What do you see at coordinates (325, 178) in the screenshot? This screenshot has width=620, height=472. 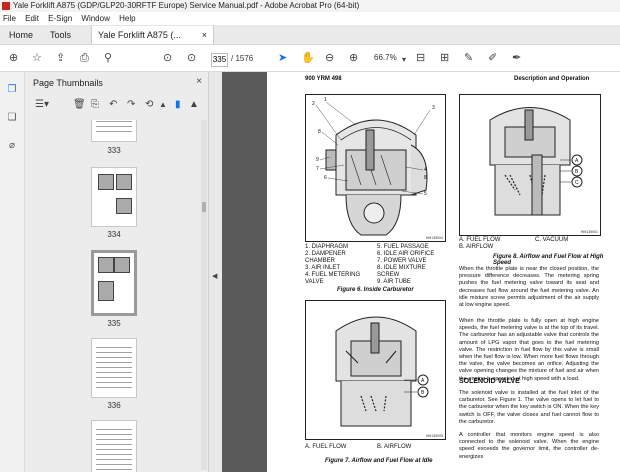 I see `svg-text: 6` at bounding box center [325, 178].